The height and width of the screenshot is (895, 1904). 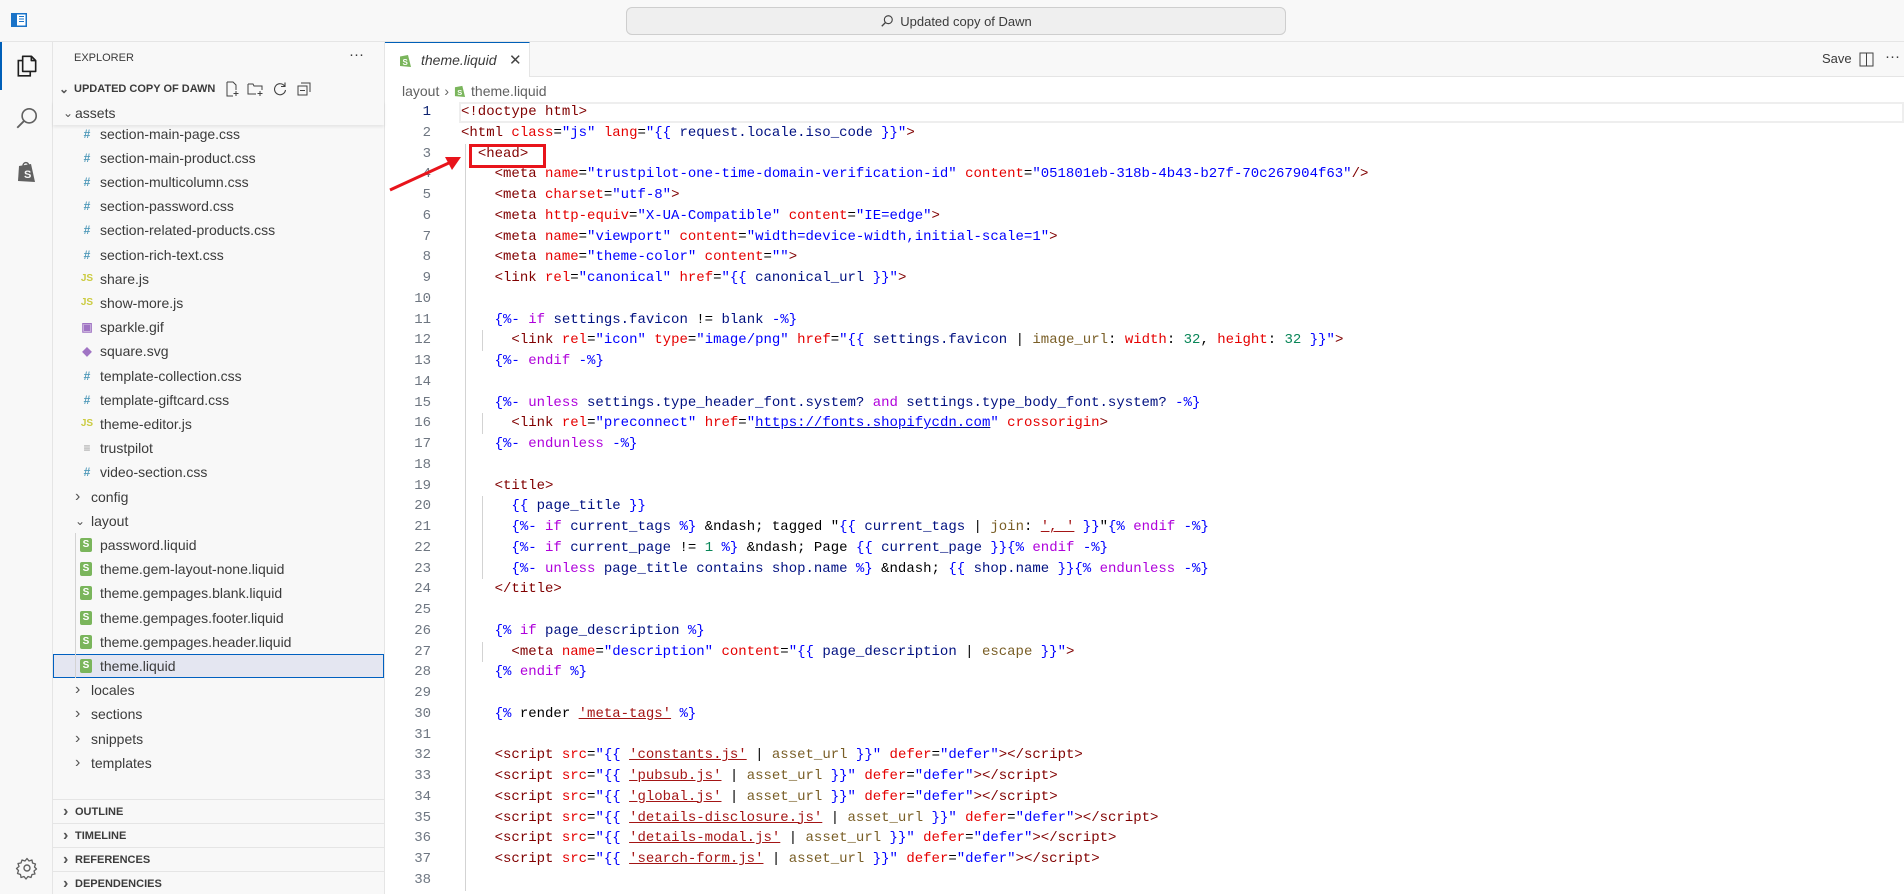 I want to click on save-button: Save, so click(x=1837, y=58).